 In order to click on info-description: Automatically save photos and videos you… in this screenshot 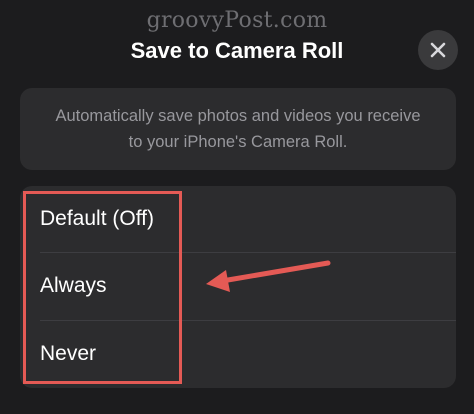, I will do `click(237, 129)`.